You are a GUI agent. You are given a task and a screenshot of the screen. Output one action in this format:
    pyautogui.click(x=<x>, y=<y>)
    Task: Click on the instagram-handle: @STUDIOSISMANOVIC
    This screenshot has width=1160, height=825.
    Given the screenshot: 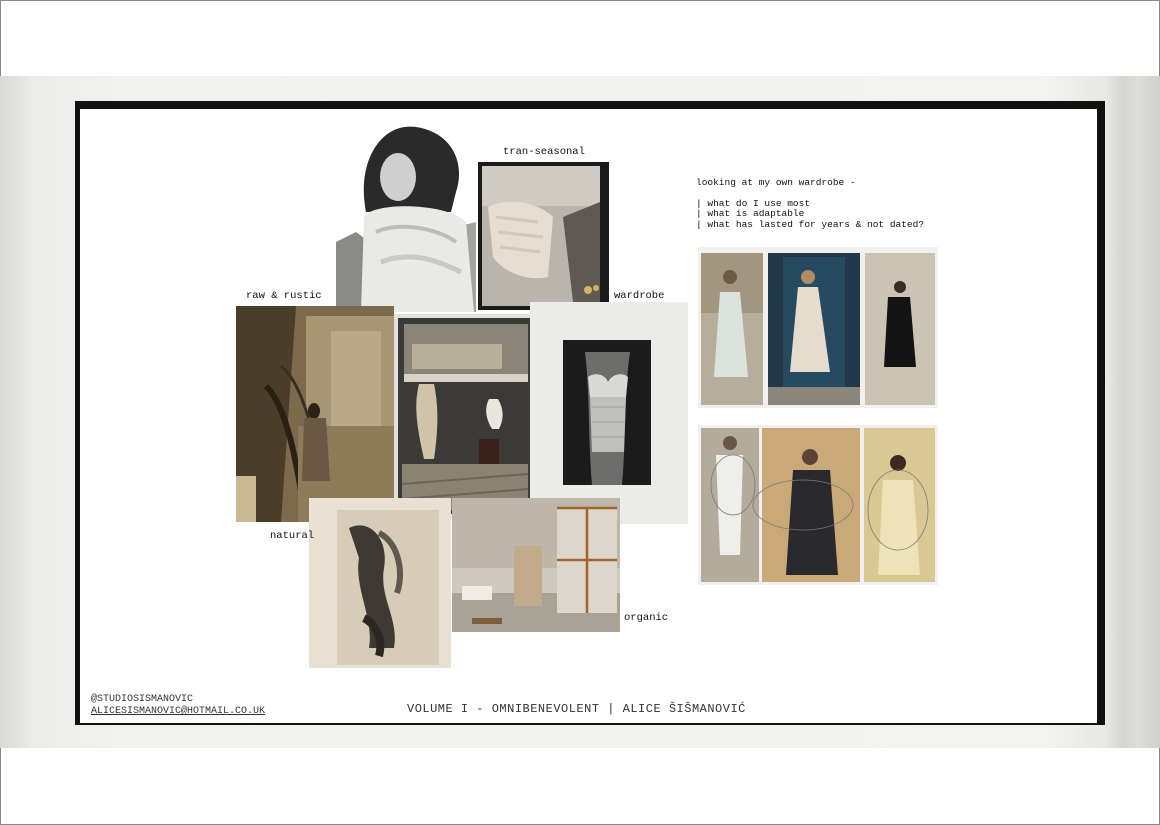 What is the action you would take?
    pyautogui.click(x=142, y=699)
    